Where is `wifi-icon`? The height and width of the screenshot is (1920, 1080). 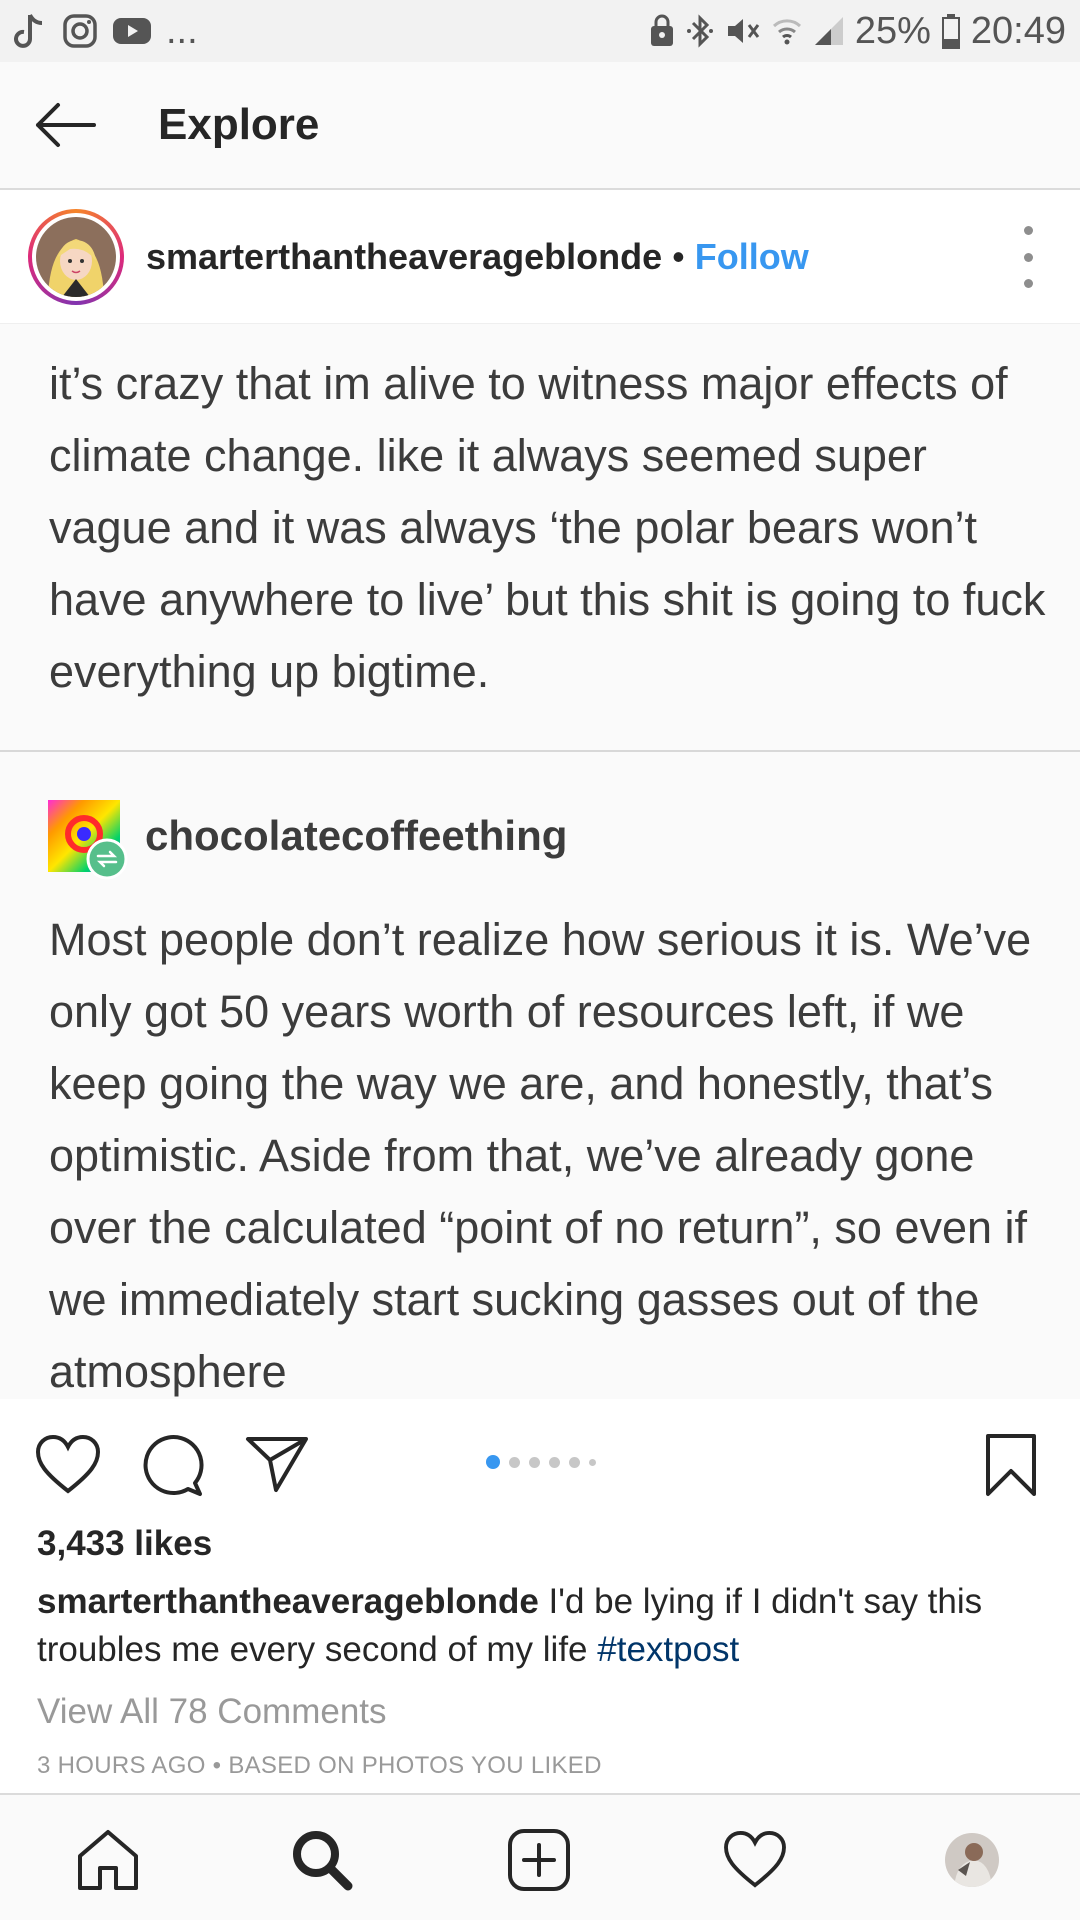
wifi-icon is located at coordinates (787, 31).